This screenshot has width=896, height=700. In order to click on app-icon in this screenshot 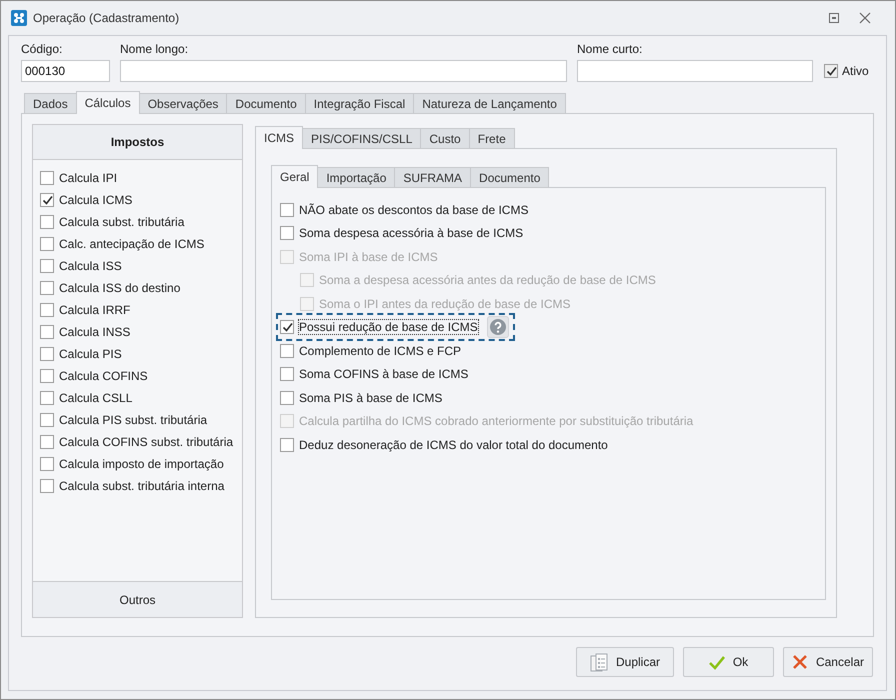, I will do `click(19, 18)`.